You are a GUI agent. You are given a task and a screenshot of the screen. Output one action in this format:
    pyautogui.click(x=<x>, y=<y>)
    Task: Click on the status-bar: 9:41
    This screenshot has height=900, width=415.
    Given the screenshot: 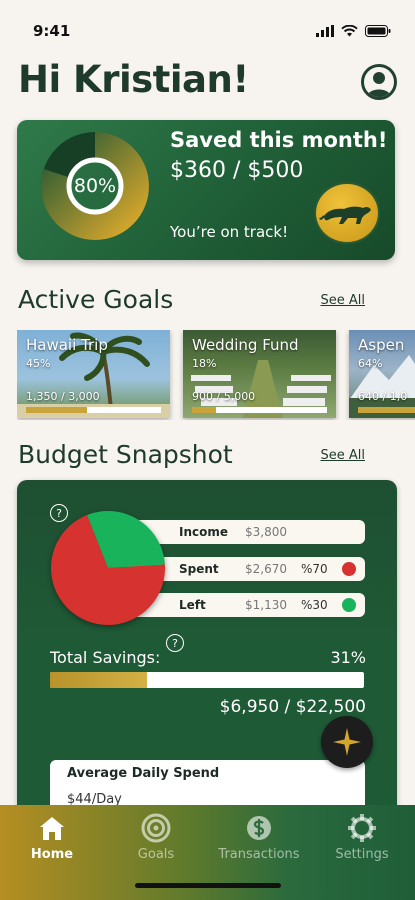 What is the action you would take?
    pyautogui.click(x=212, y=31)
    